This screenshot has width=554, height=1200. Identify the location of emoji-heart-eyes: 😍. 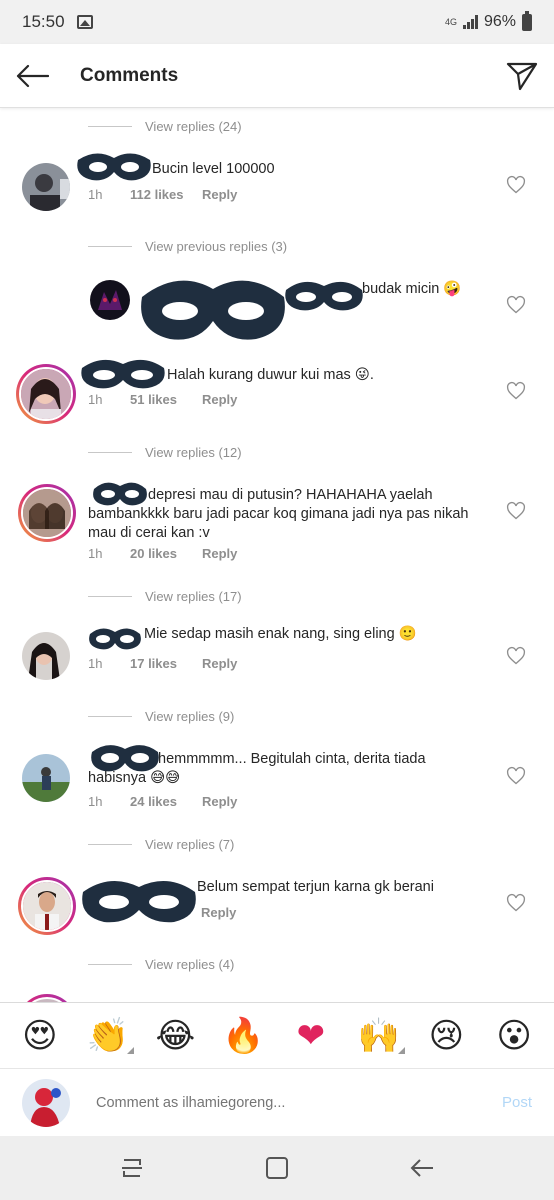
(40, 1036).